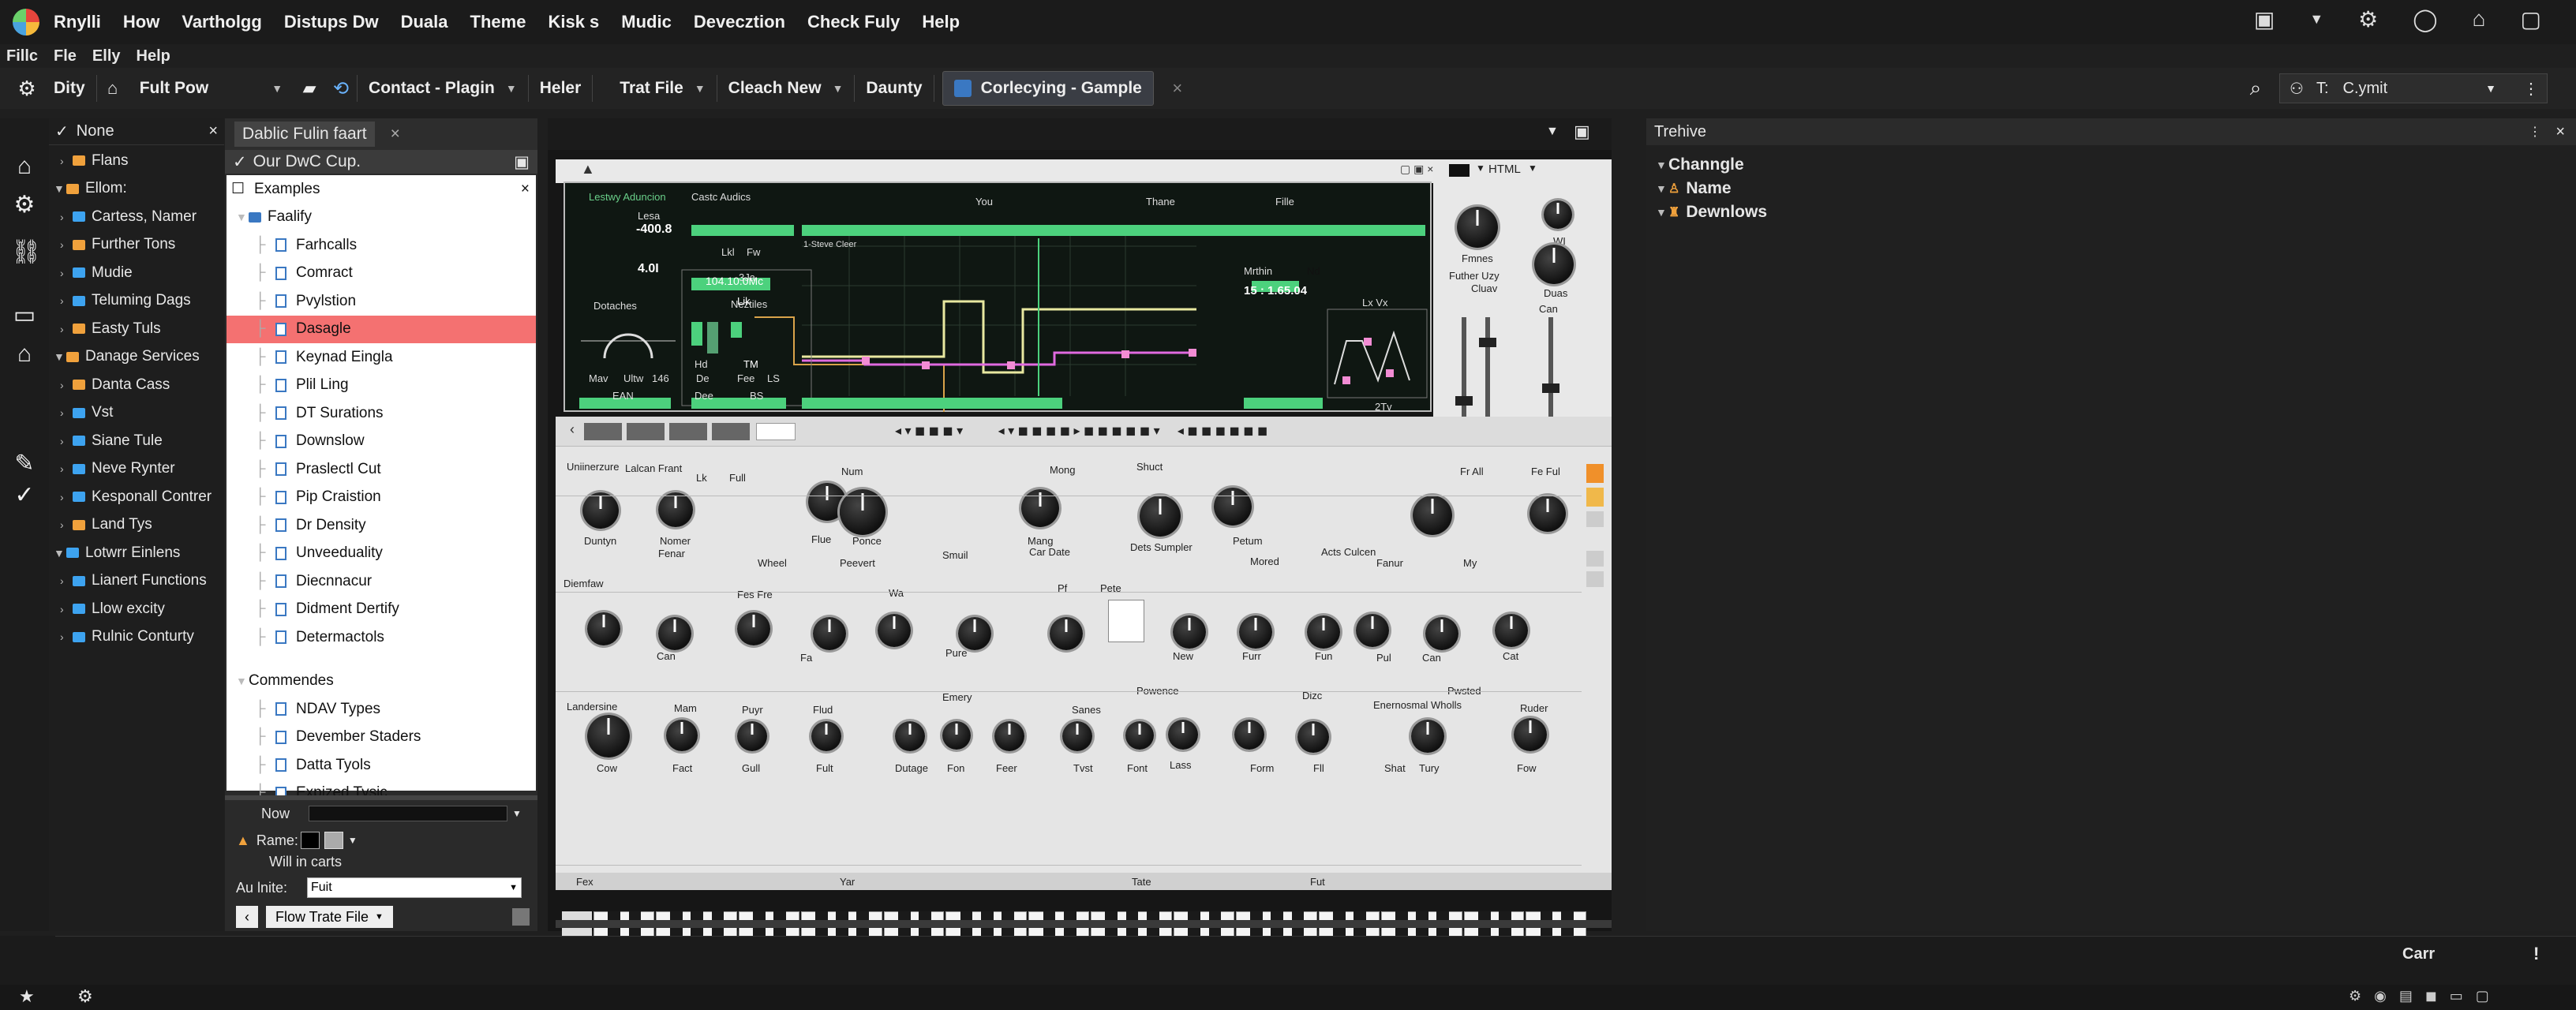  Describe the element at coordinates (136, 469) in the screenshot. I see `sidebar-item: › Neve Rynter` at that location.